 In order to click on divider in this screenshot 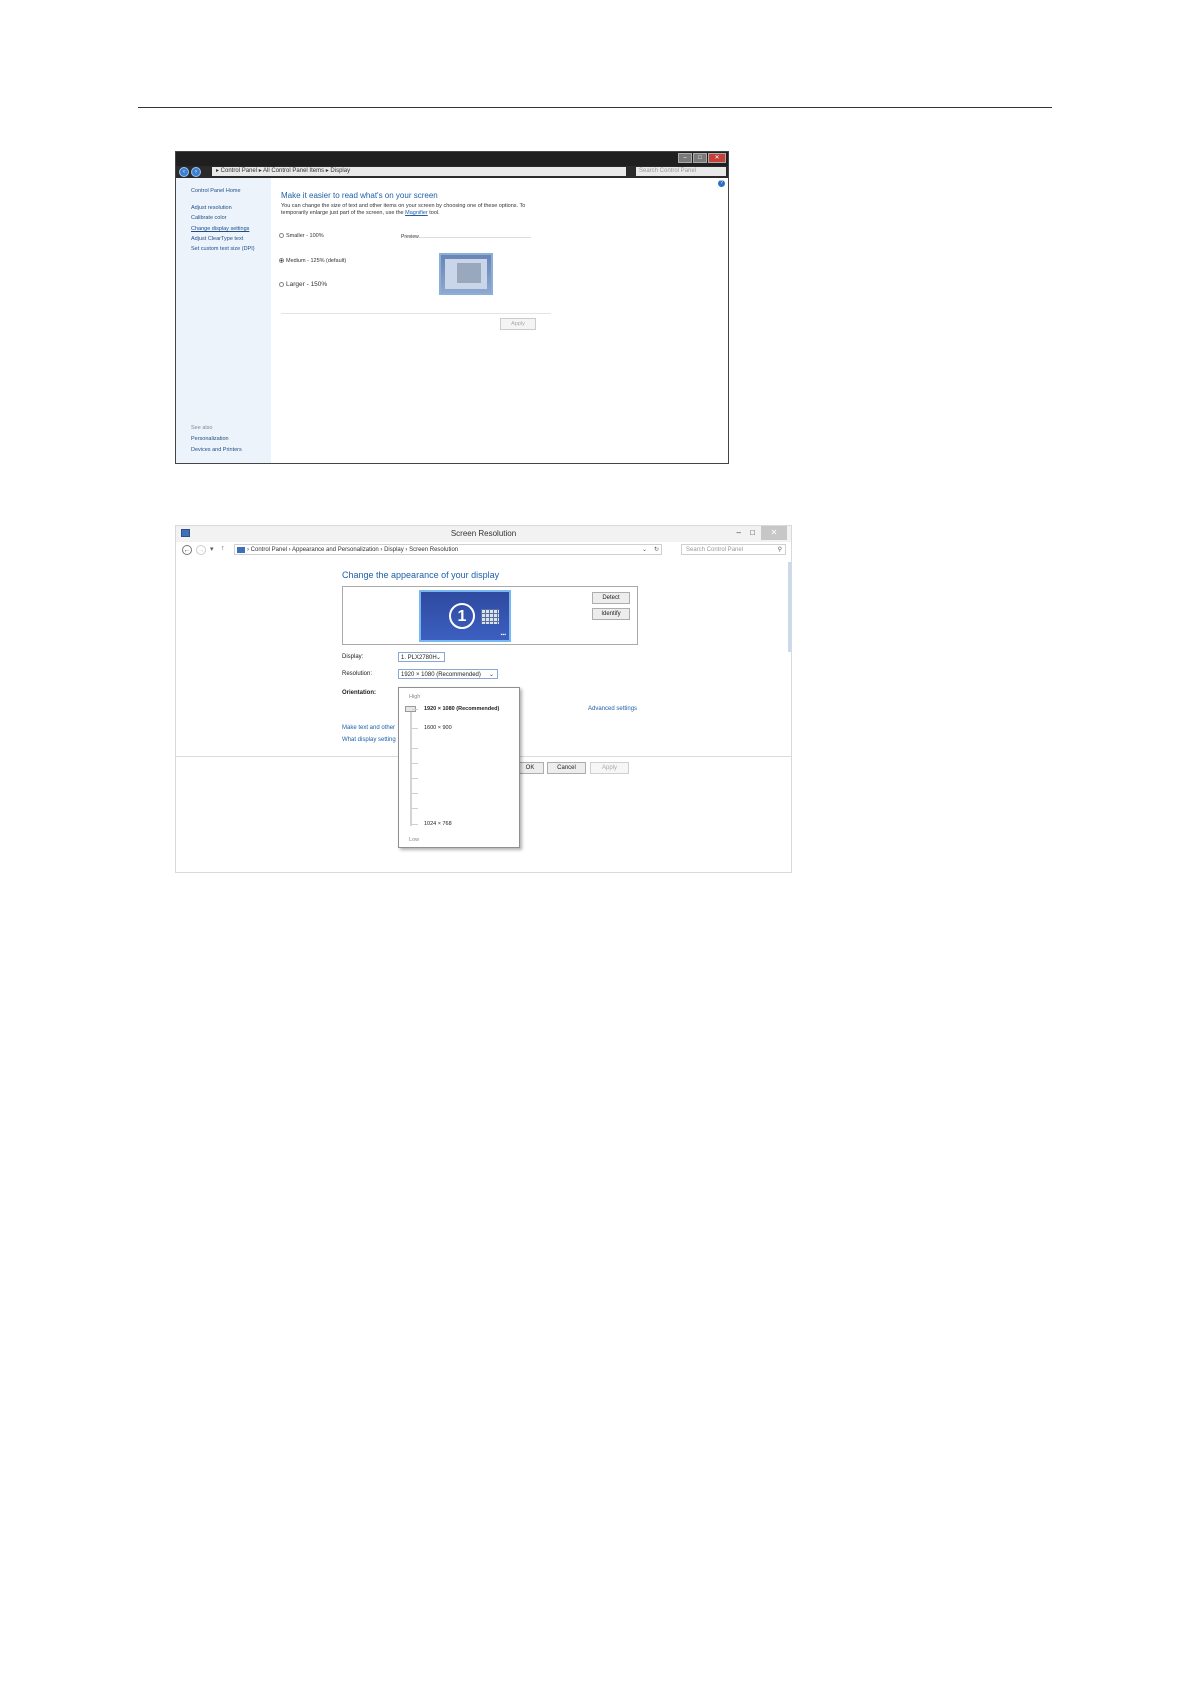, I will do `click(416, 313)`.